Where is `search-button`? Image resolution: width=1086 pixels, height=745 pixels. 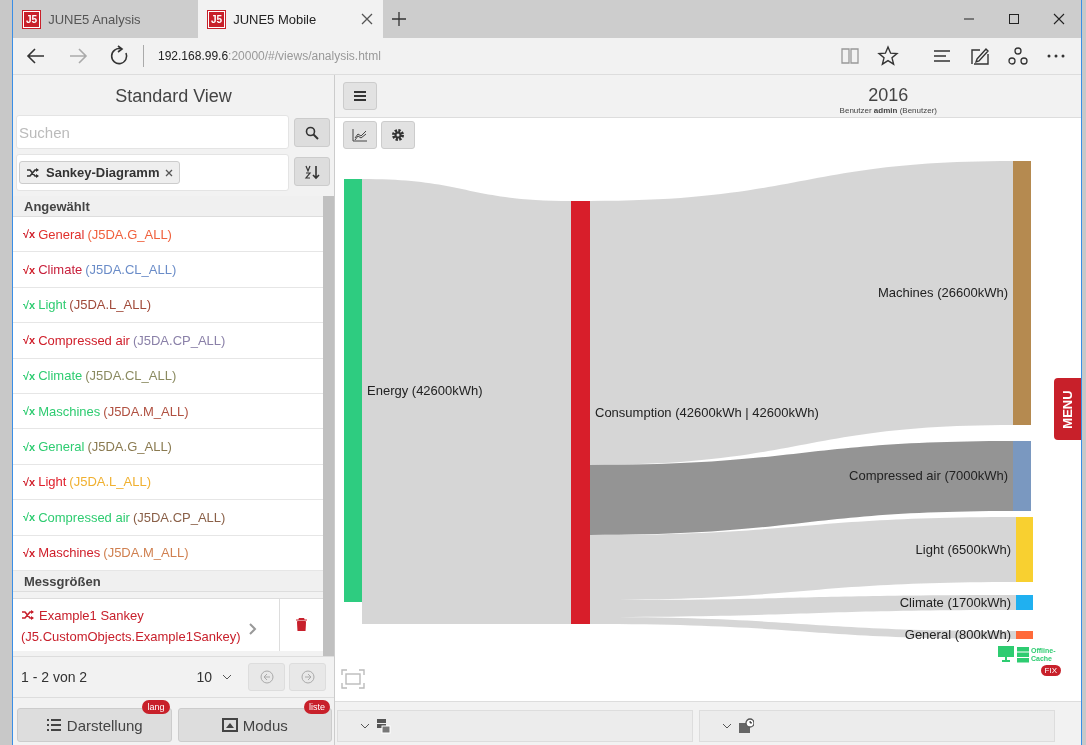 search-button is located at coordinates (312, 132).